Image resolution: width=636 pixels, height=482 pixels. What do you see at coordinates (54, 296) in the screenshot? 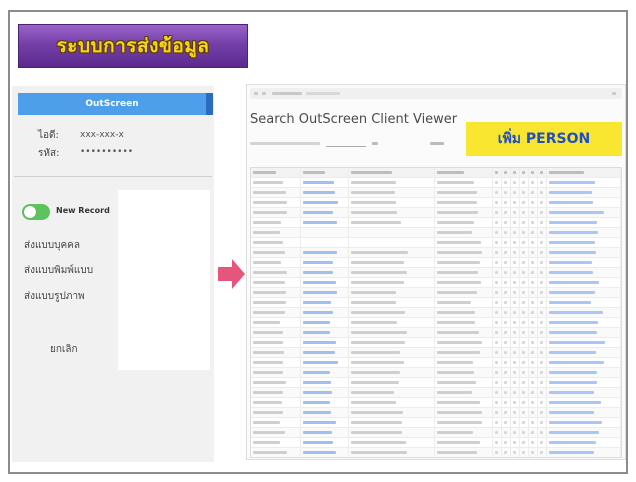
I see `option-send-image: ส่งแบบรูปภาพ` at bounding box center [54, 296].